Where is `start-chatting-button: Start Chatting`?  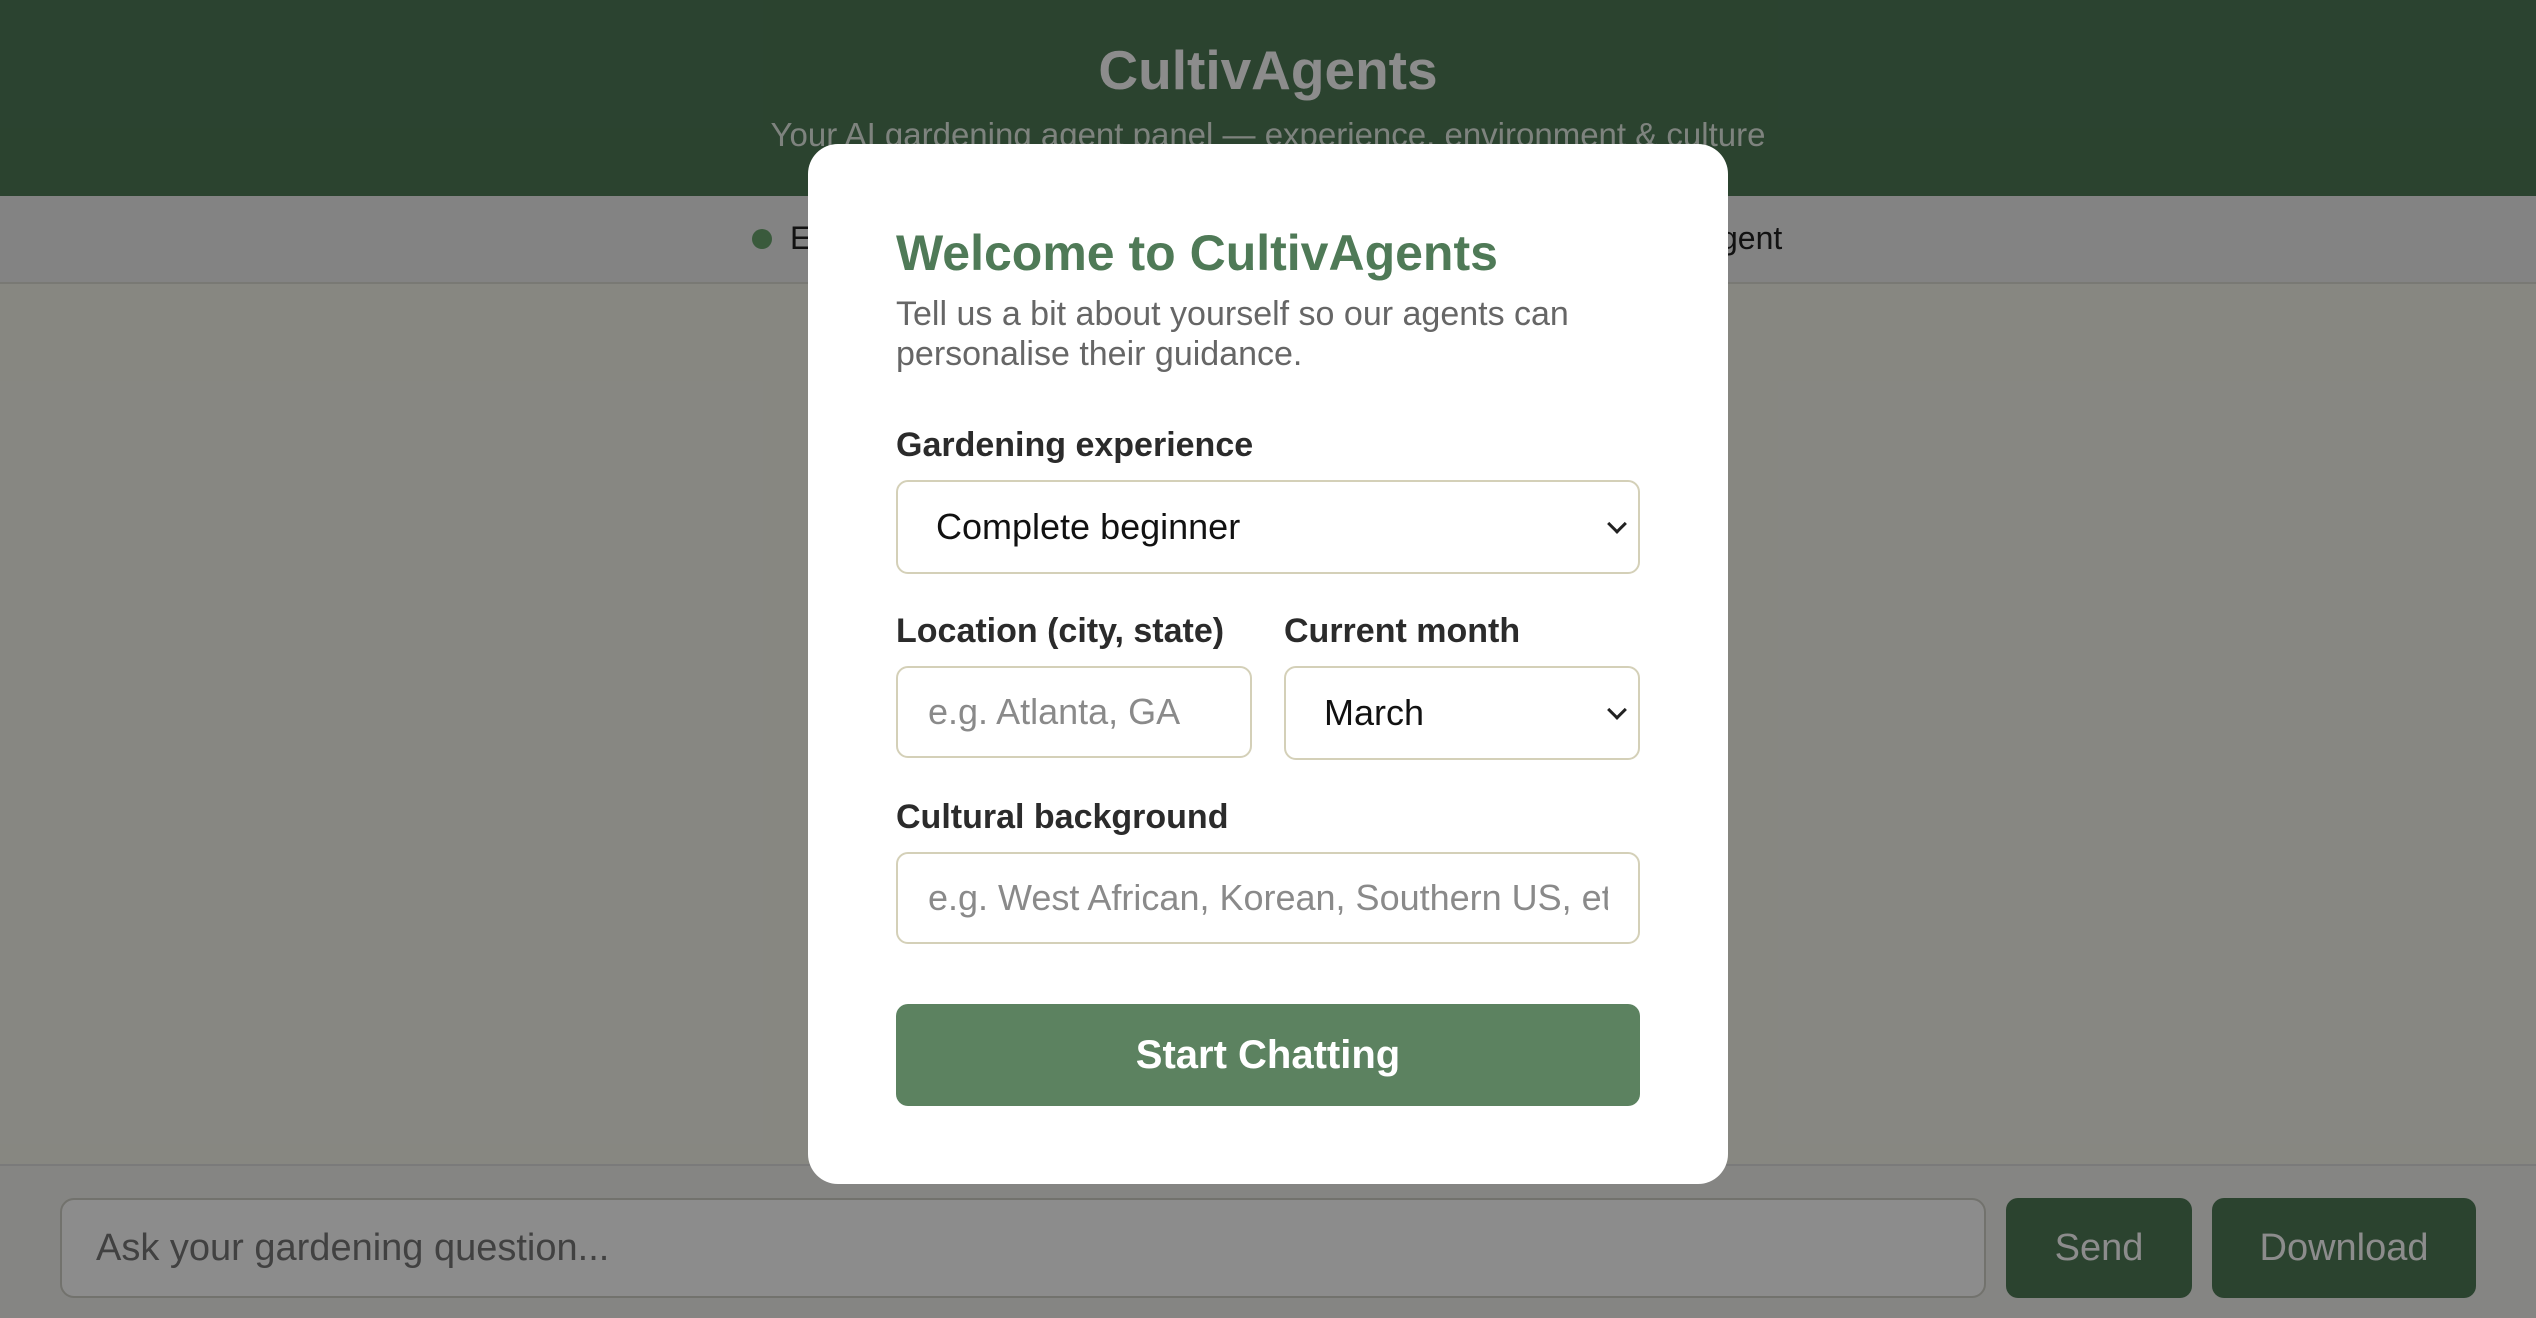 start-chatting-button: Start Chatting is located at coordinates (1268, 1055).